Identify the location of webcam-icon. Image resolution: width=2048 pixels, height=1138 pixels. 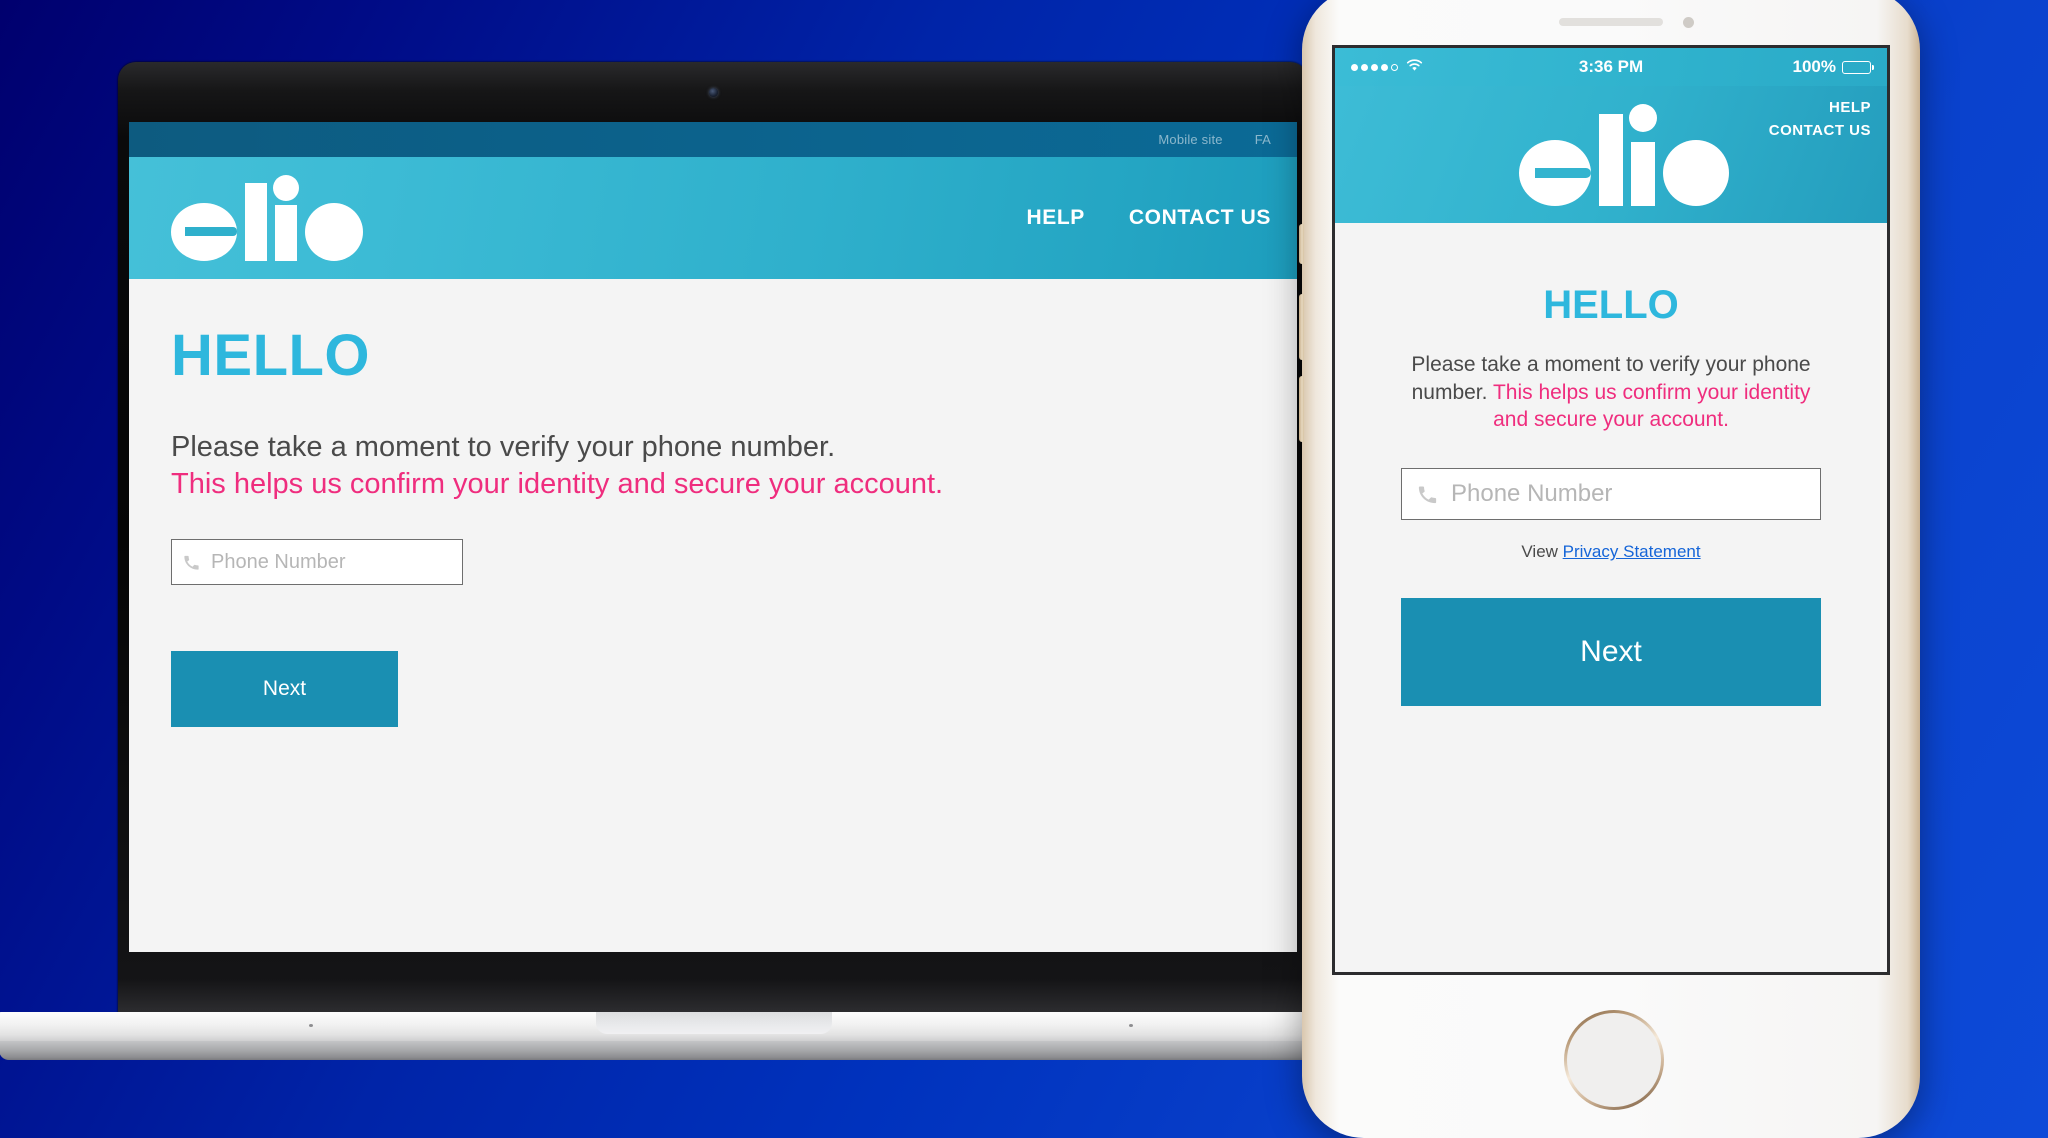
(713, 92).